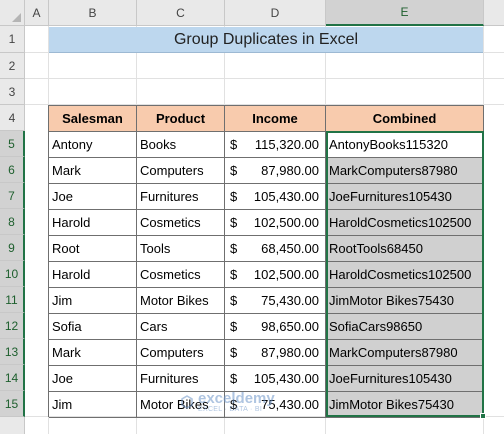  I want to click on column-header-f, so click(494, 13).